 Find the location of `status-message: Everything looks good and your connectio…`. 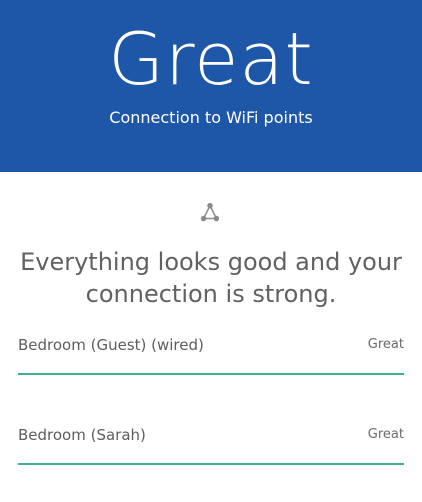

status-message: Everything looks good and your connectio… is located at coordinates (211, 278).